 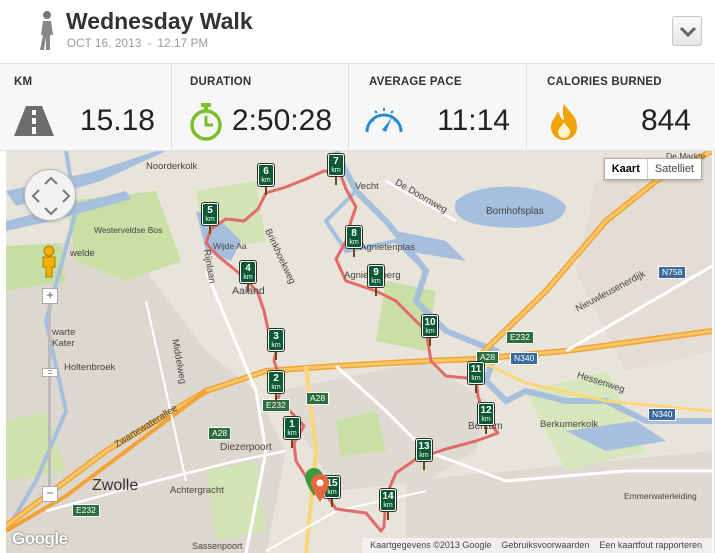 I want to click on pan-arrows-icon, so click(x=51, y=196).